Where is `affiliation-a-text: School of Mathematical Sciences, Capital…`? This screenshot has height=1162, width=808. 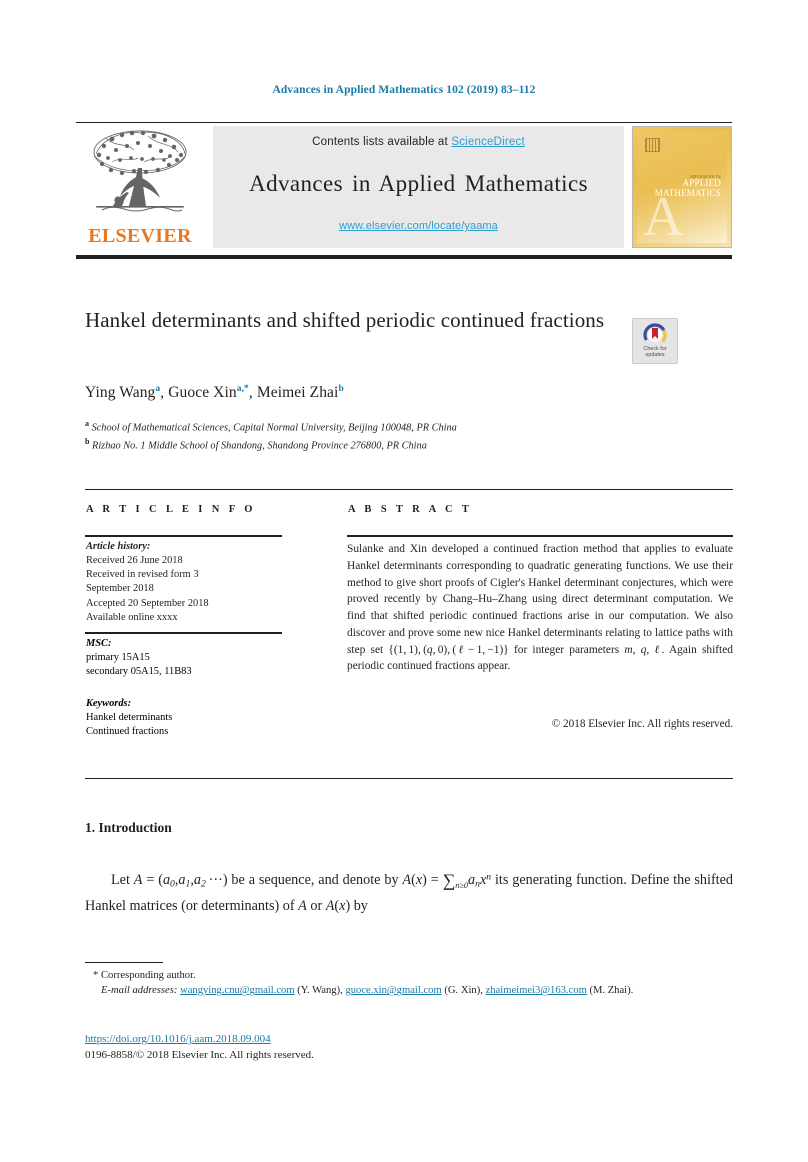 affiliation-a-text: School of Mathematical Sciences, Capital… is located at coordinates (274, 428).